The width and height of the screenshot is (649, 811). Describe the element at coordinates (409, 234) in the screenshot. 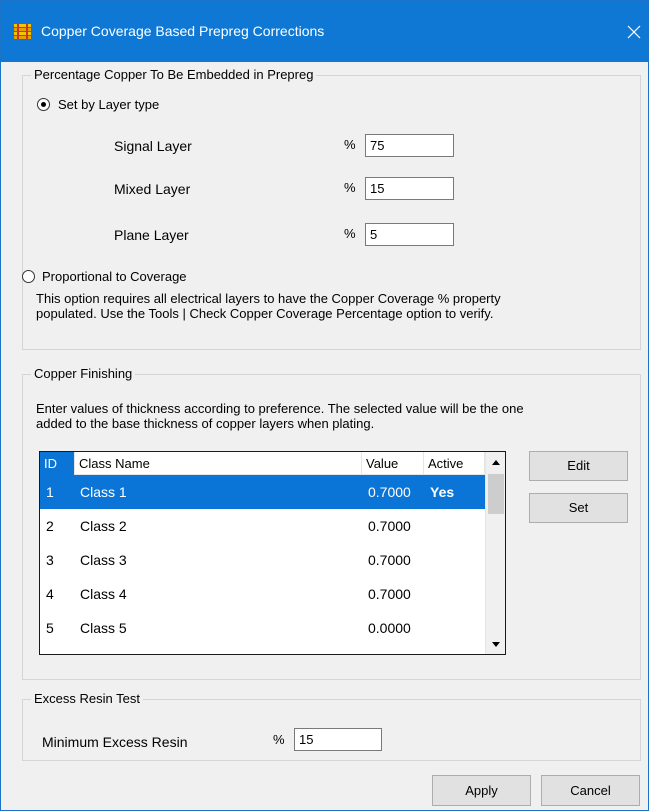

I see `plane-layer-input: 5` at that location.